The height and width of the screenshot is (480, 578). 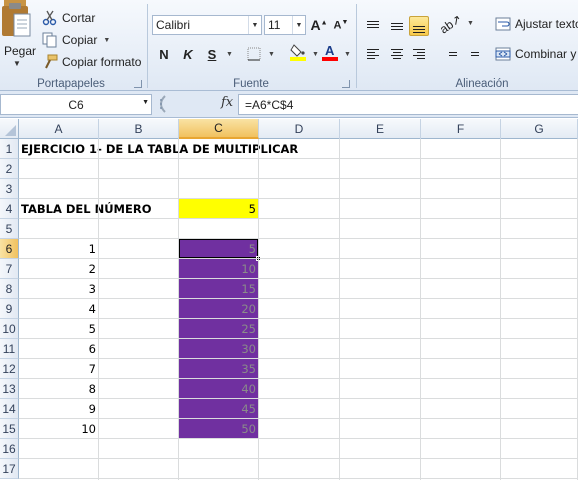 What do you see at coordinates (380, 129) in the screenshot?
I see `column-header-e: E` at bounding box center [380, 129].